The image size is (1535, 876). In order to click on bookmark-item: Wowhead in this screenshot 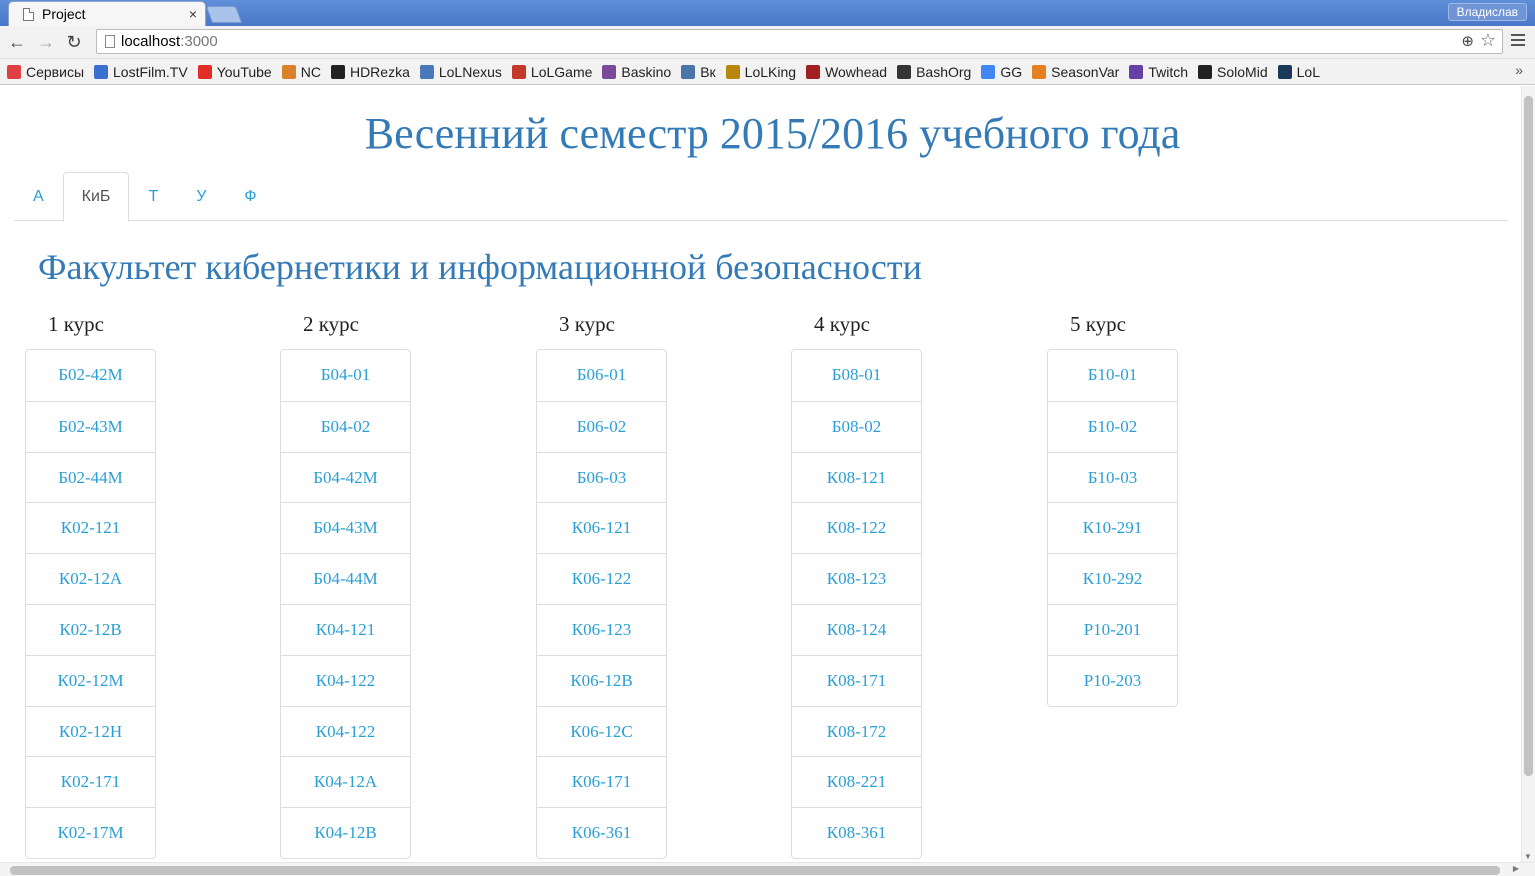, I will do `click(846, 72)`.